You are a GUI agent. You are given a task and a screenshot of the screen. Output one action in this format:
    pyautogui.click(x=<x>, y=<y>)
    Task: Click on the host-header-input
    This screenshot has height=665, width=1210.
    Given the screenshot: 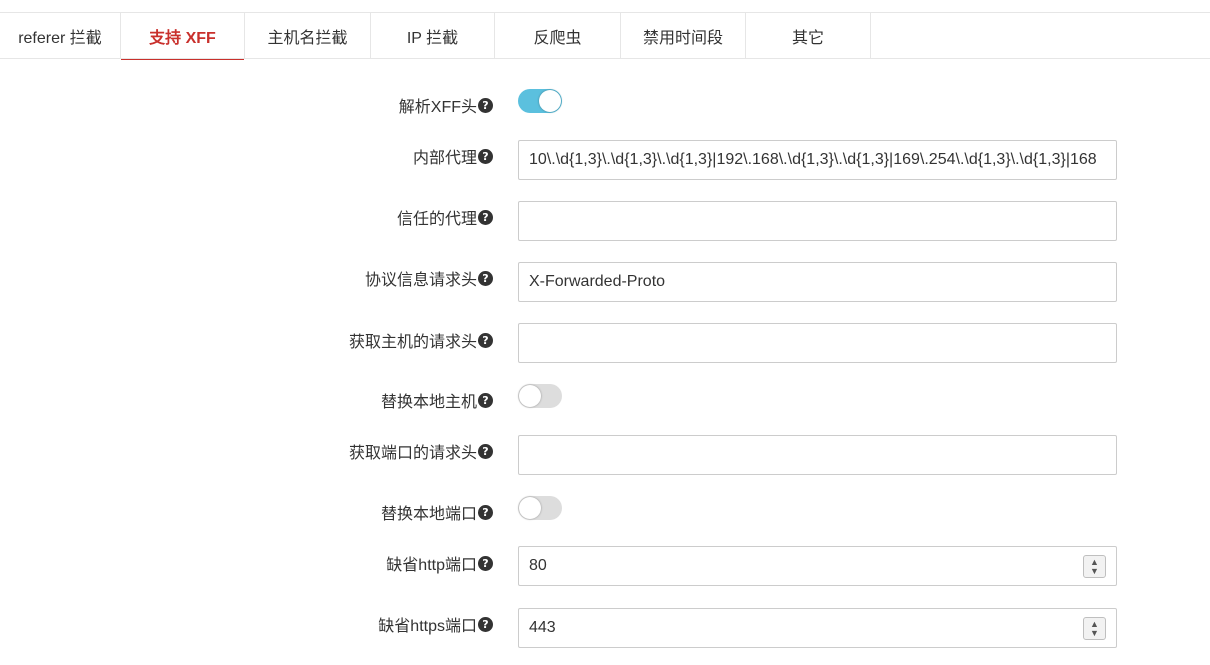 What is the action you would take?
    pyautogui.click(x=817, y=343)
    